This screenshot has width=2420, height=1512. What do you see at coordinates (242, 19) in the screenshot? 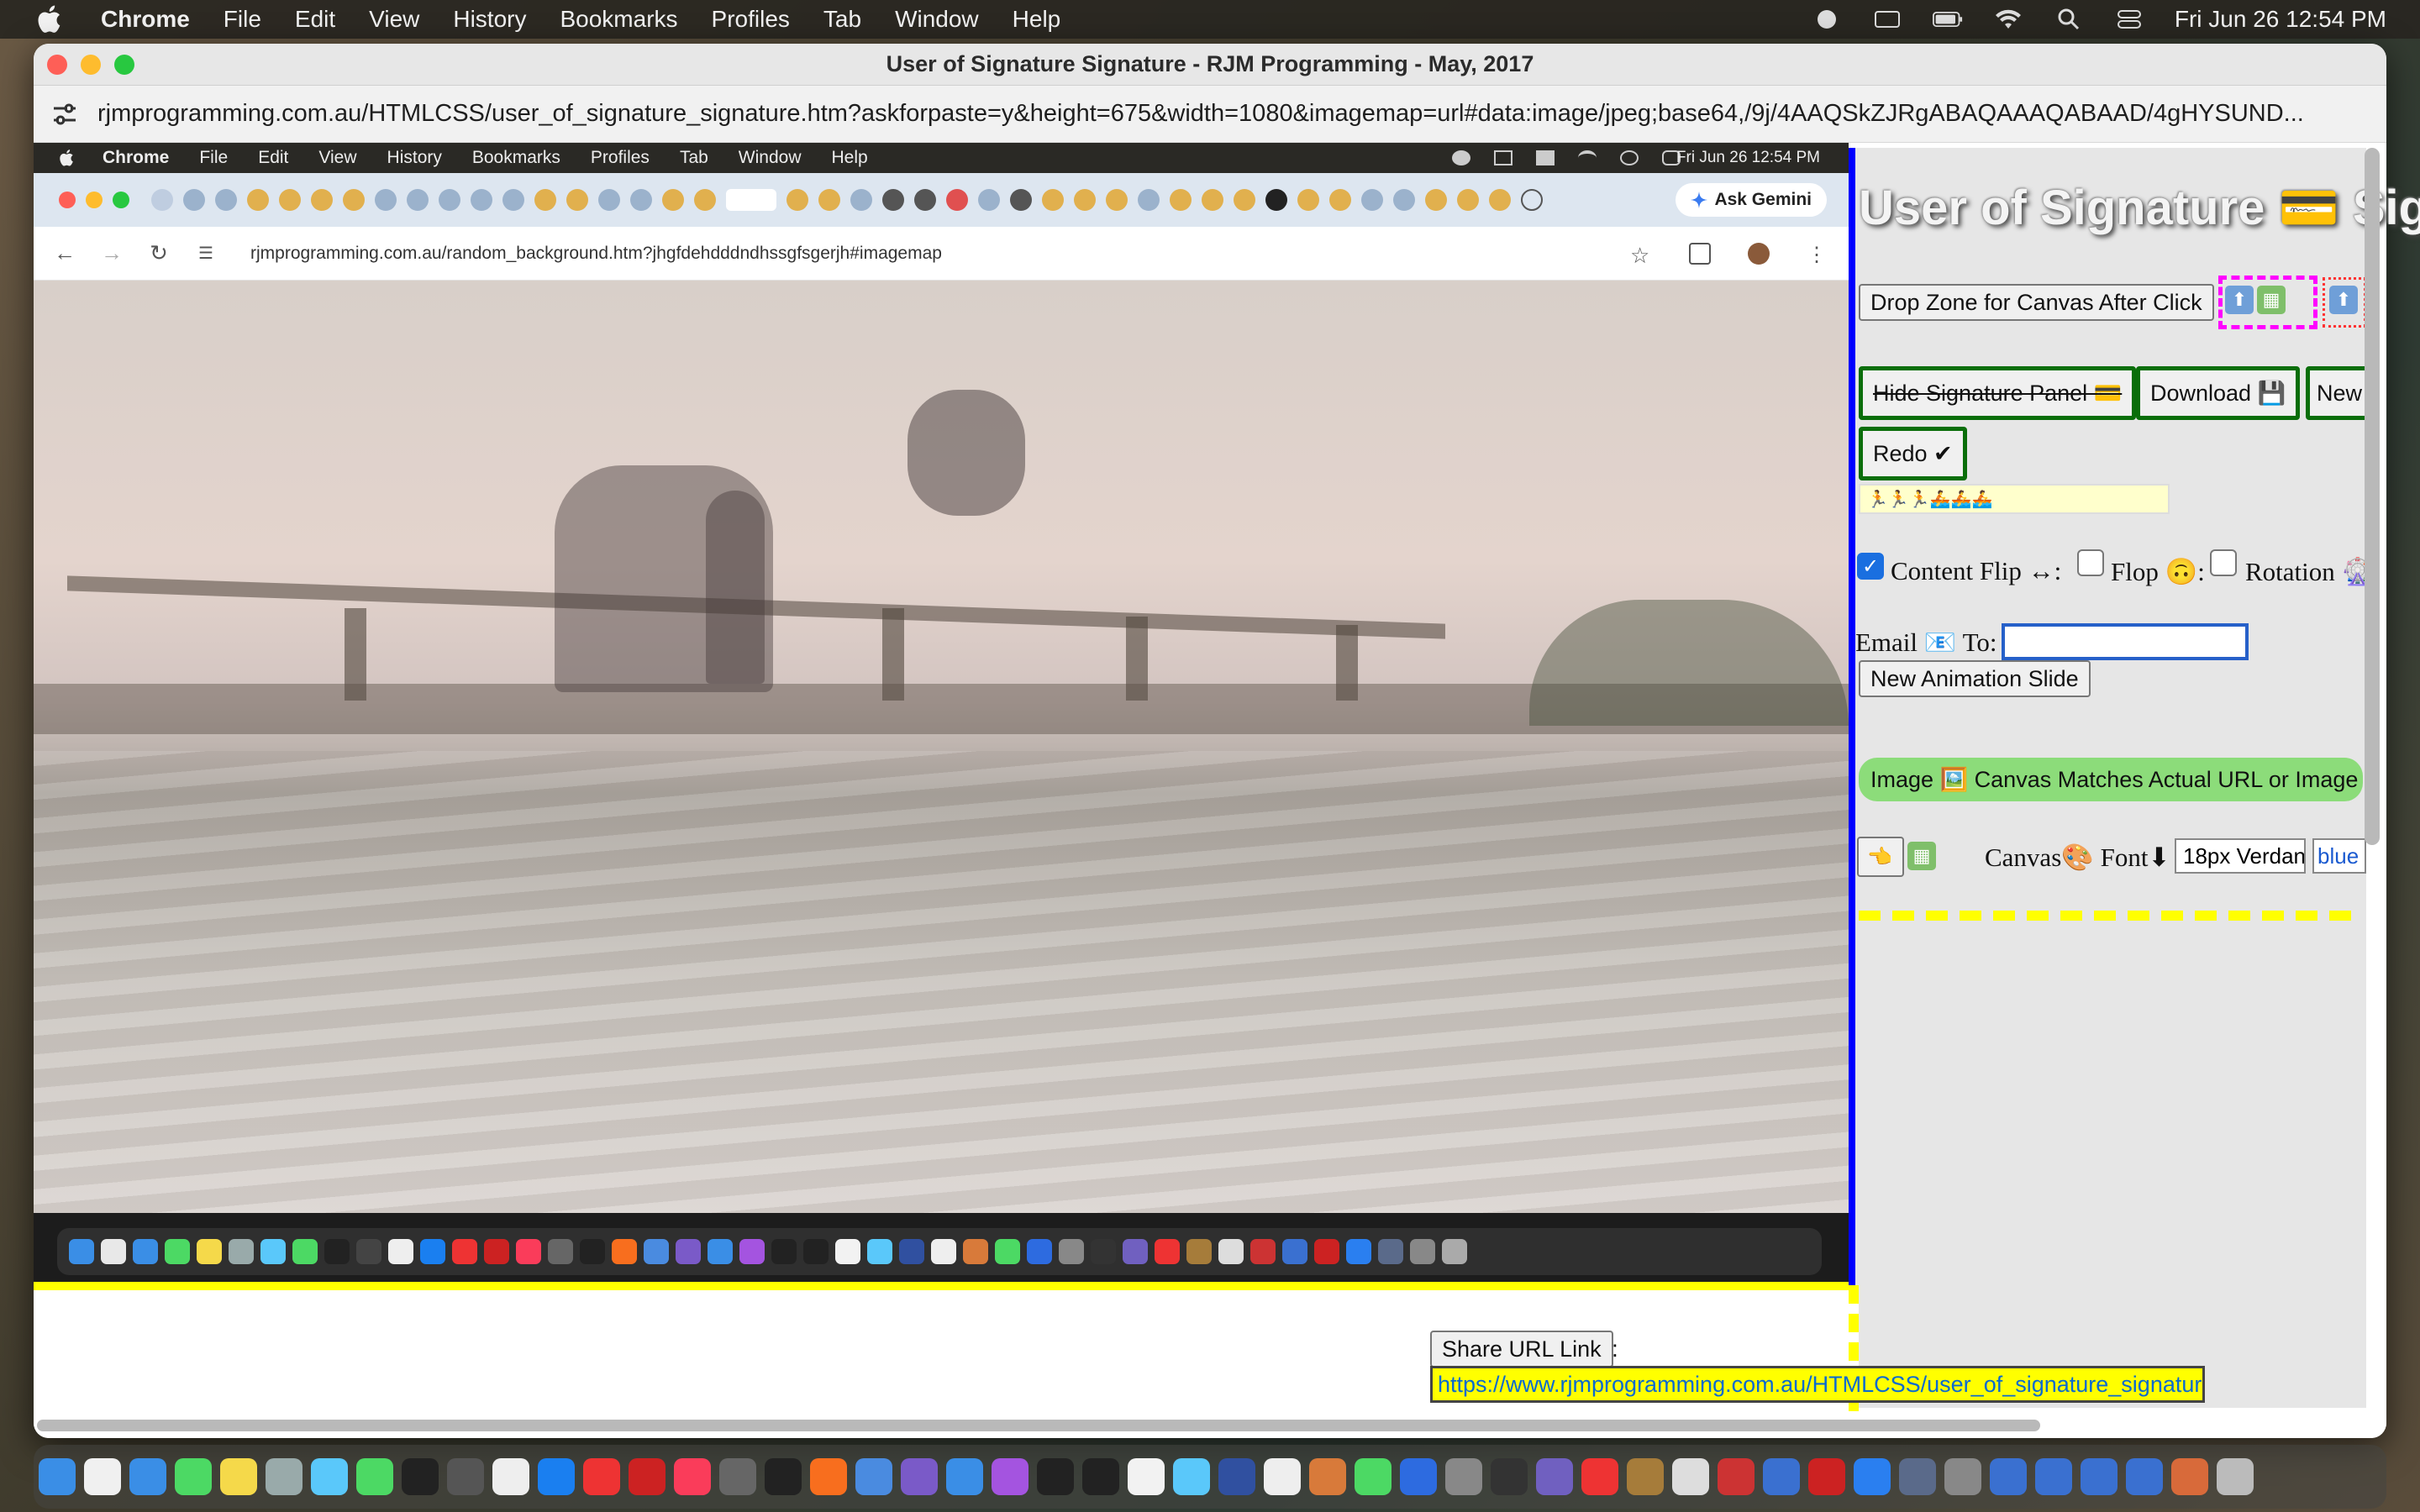
I see `menu-file: File` at bounding box center [242, 19].